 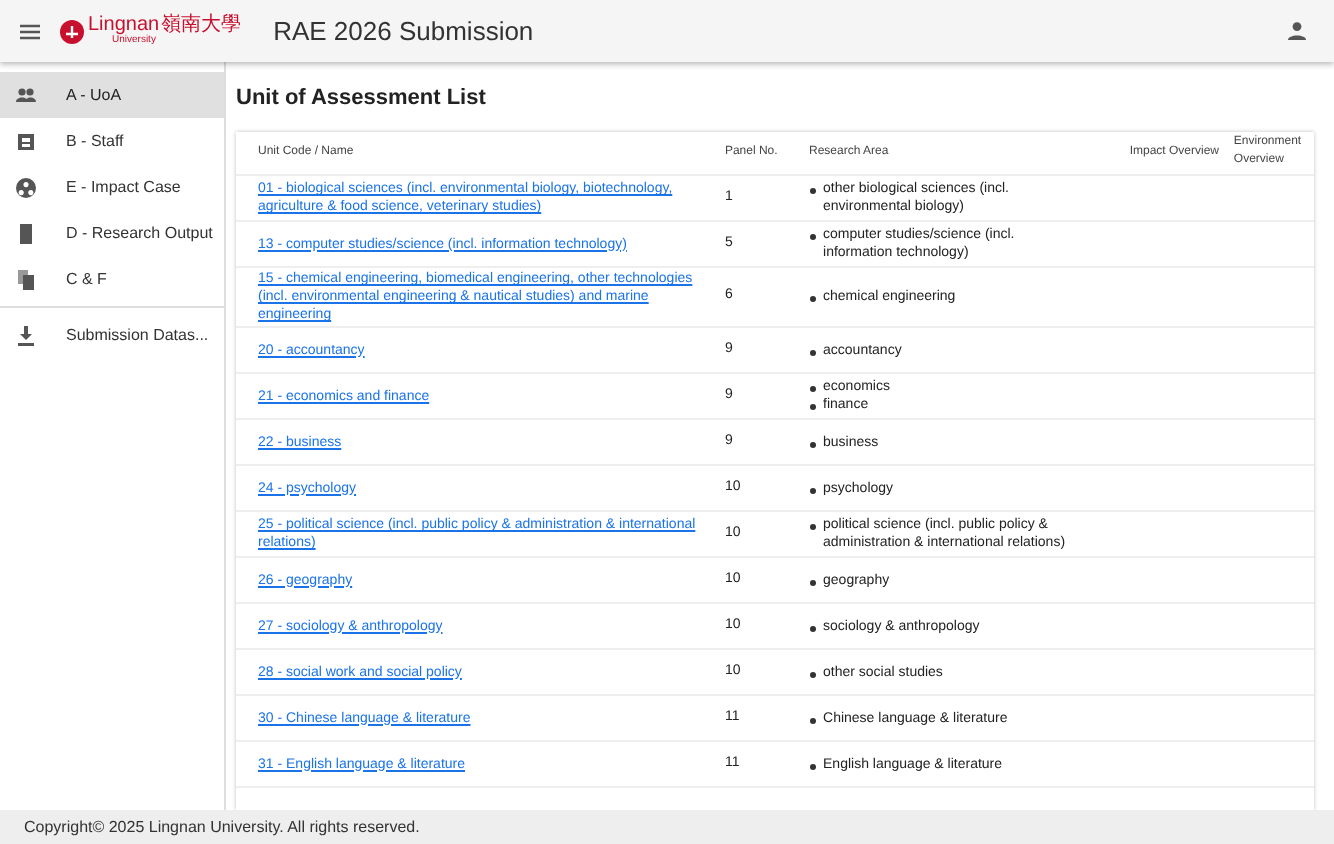 What do you see at coordinates (26, 141) in the screenshot?
I see `badge-icon` at bounding box center [26, 141].